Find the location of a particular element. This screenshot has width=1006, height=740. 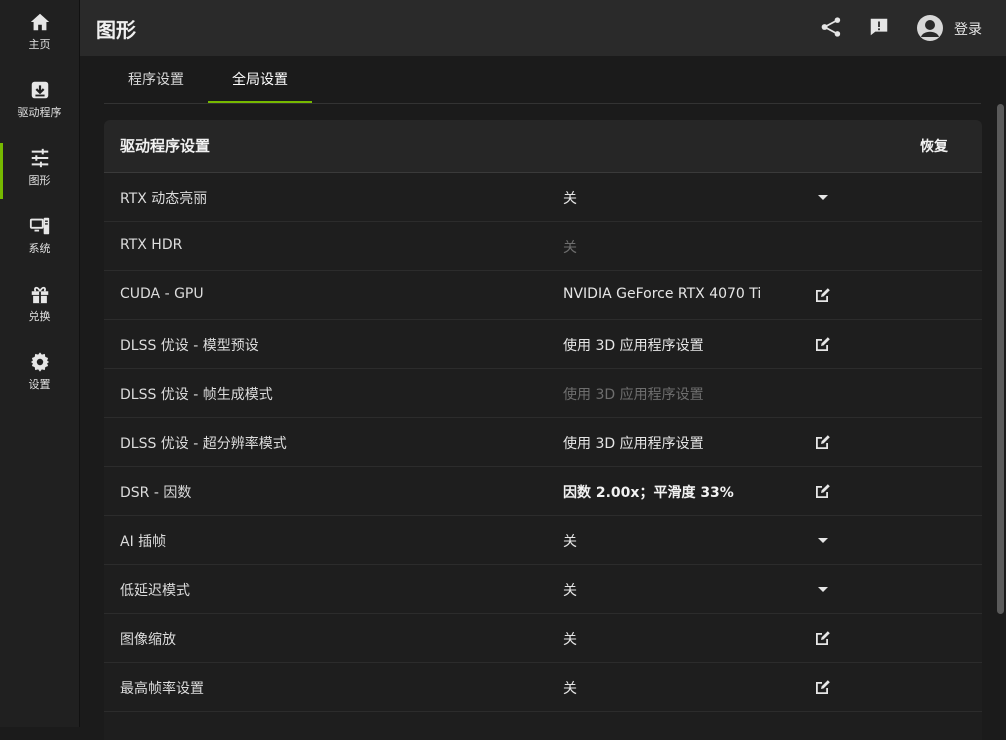

setting-row: 最高帧率设置 关 is located at coordinates (543, 687).